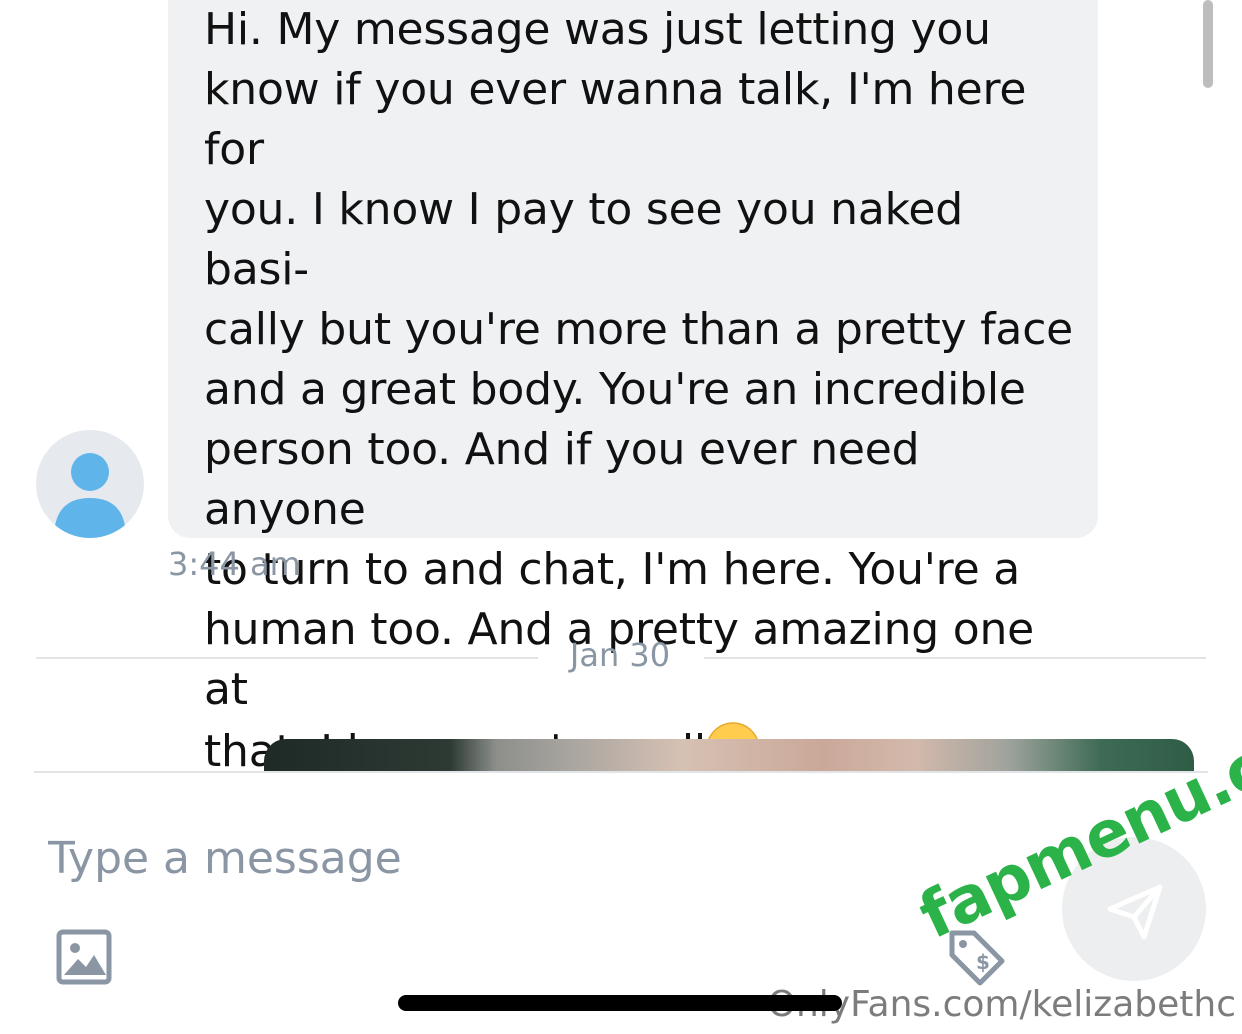 This screenshot has width=1242, height=1034. What do you see at coordinates (639, 329) in the screenshot?
I see `message-line: cally but you're more than a pretty face` at bounding box center [639, 329].